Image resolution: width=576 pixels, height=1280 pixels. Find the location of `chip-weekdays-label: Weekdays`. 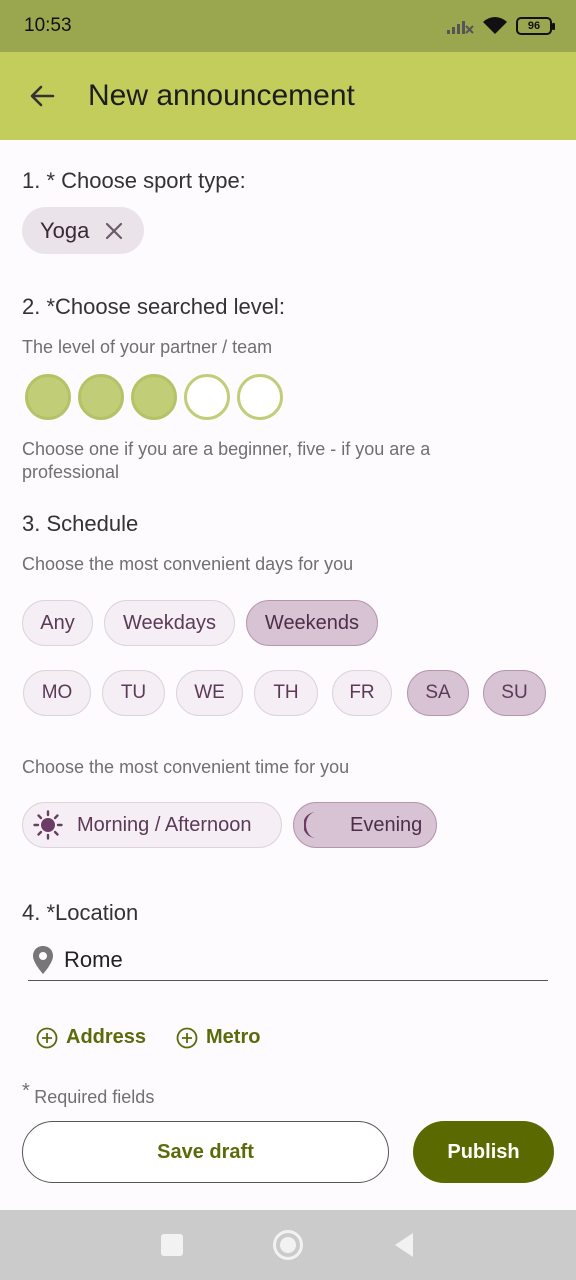

chip-weekdays-label: Weekdays is located at coordinates (169, 622).